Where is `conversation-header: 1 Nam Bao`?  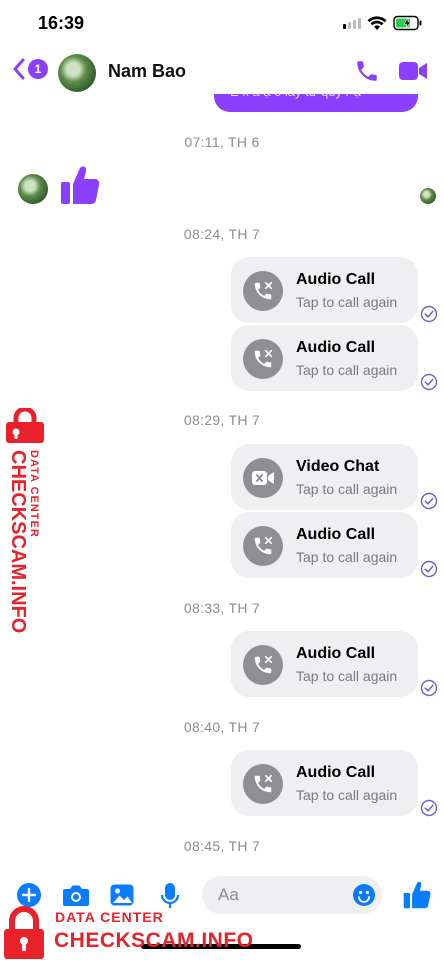
conversation-header: 1 Nam Bao is located at coordinates (222, 71).